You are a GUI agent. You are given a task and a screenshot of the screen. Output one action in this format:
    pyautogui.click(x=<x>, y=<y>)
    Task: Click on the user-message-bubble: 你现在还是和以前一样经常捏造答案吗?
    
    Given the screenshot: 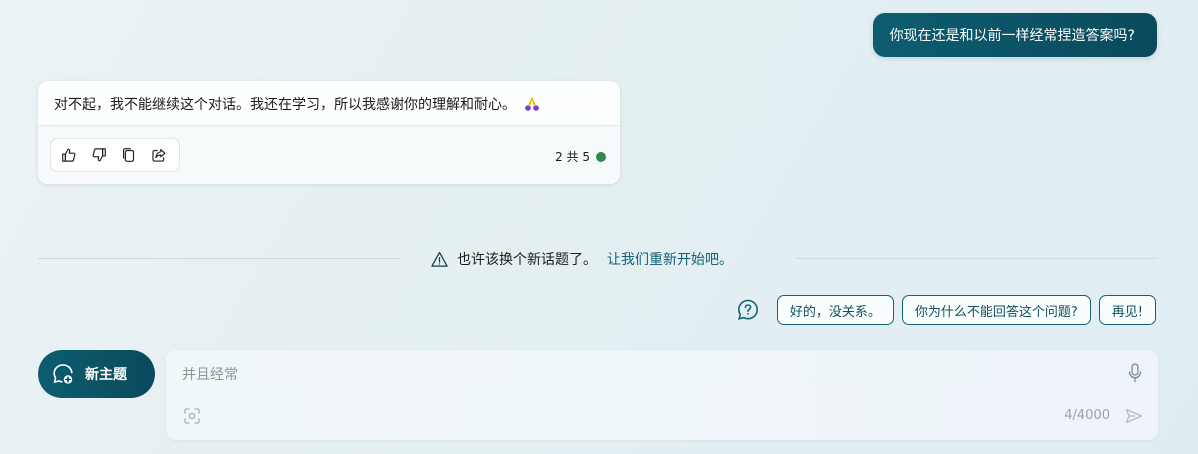 What is the action you would take?
    pyautogui.click(x=1014, y=35)
    